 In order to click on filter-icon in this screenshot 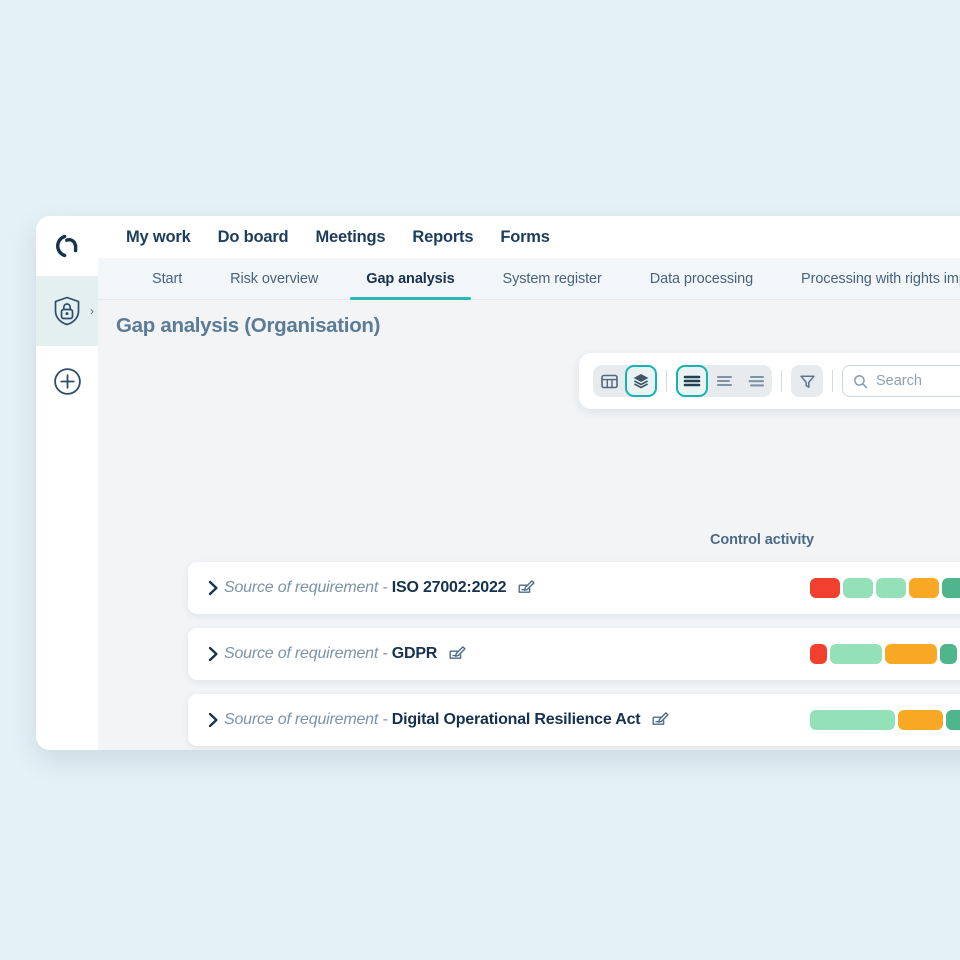, I will do `click(807, 381)`.